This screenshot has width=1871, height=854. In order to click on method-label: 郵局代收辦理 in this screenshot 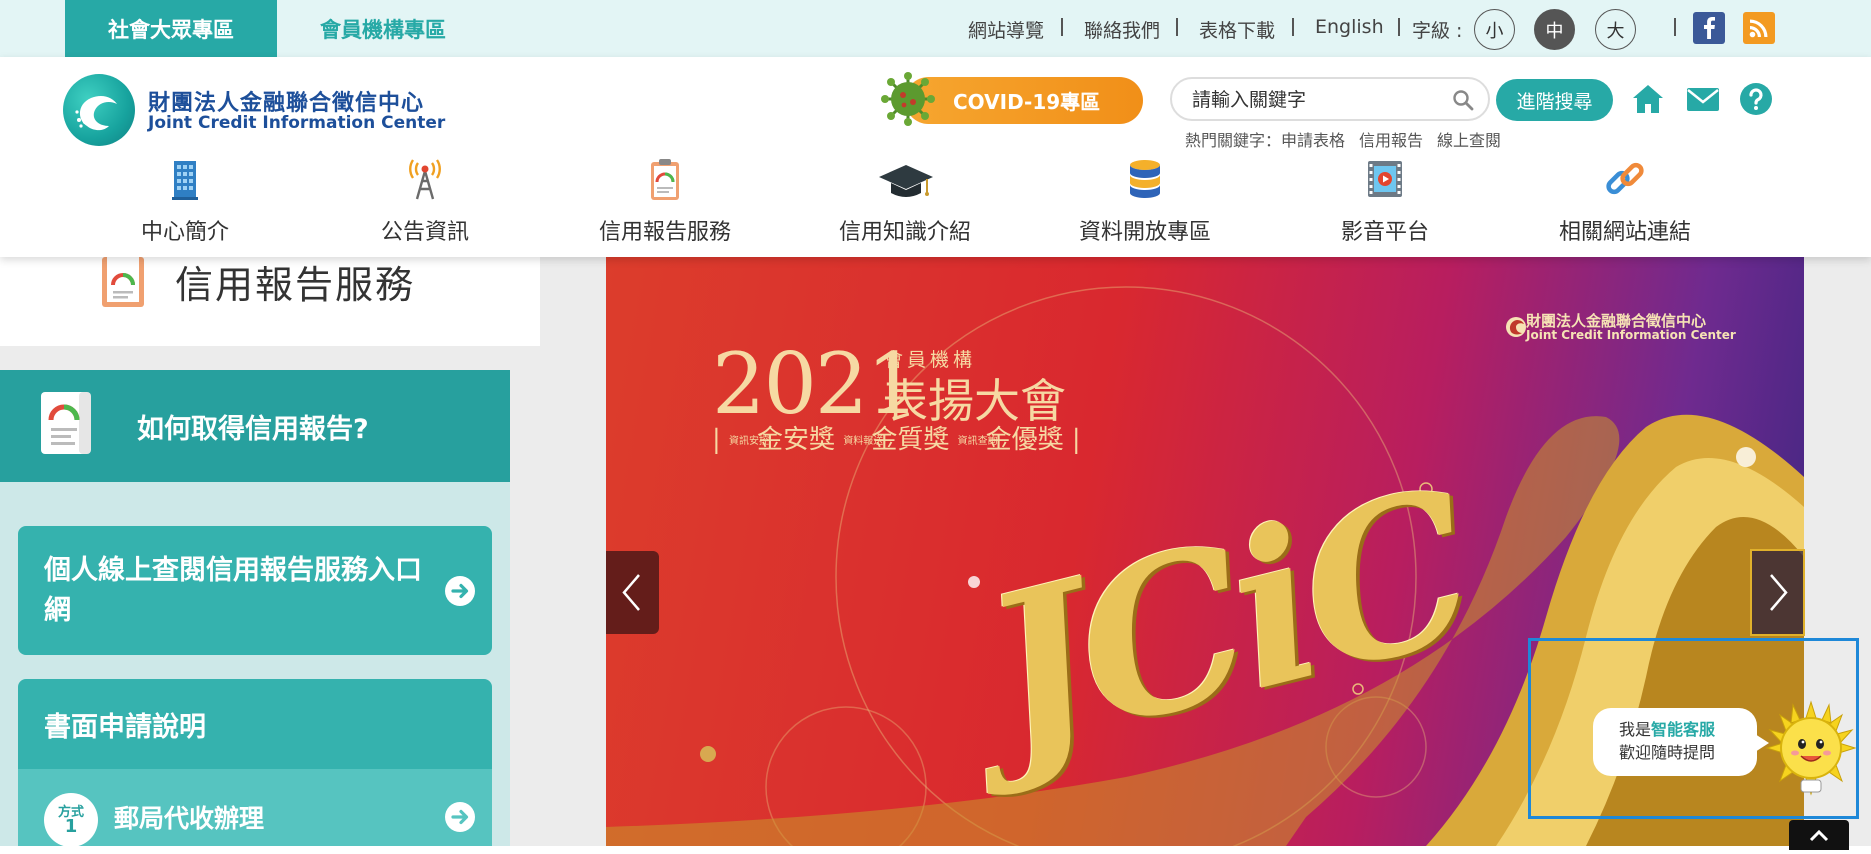, I will do `click(189, 818)`.